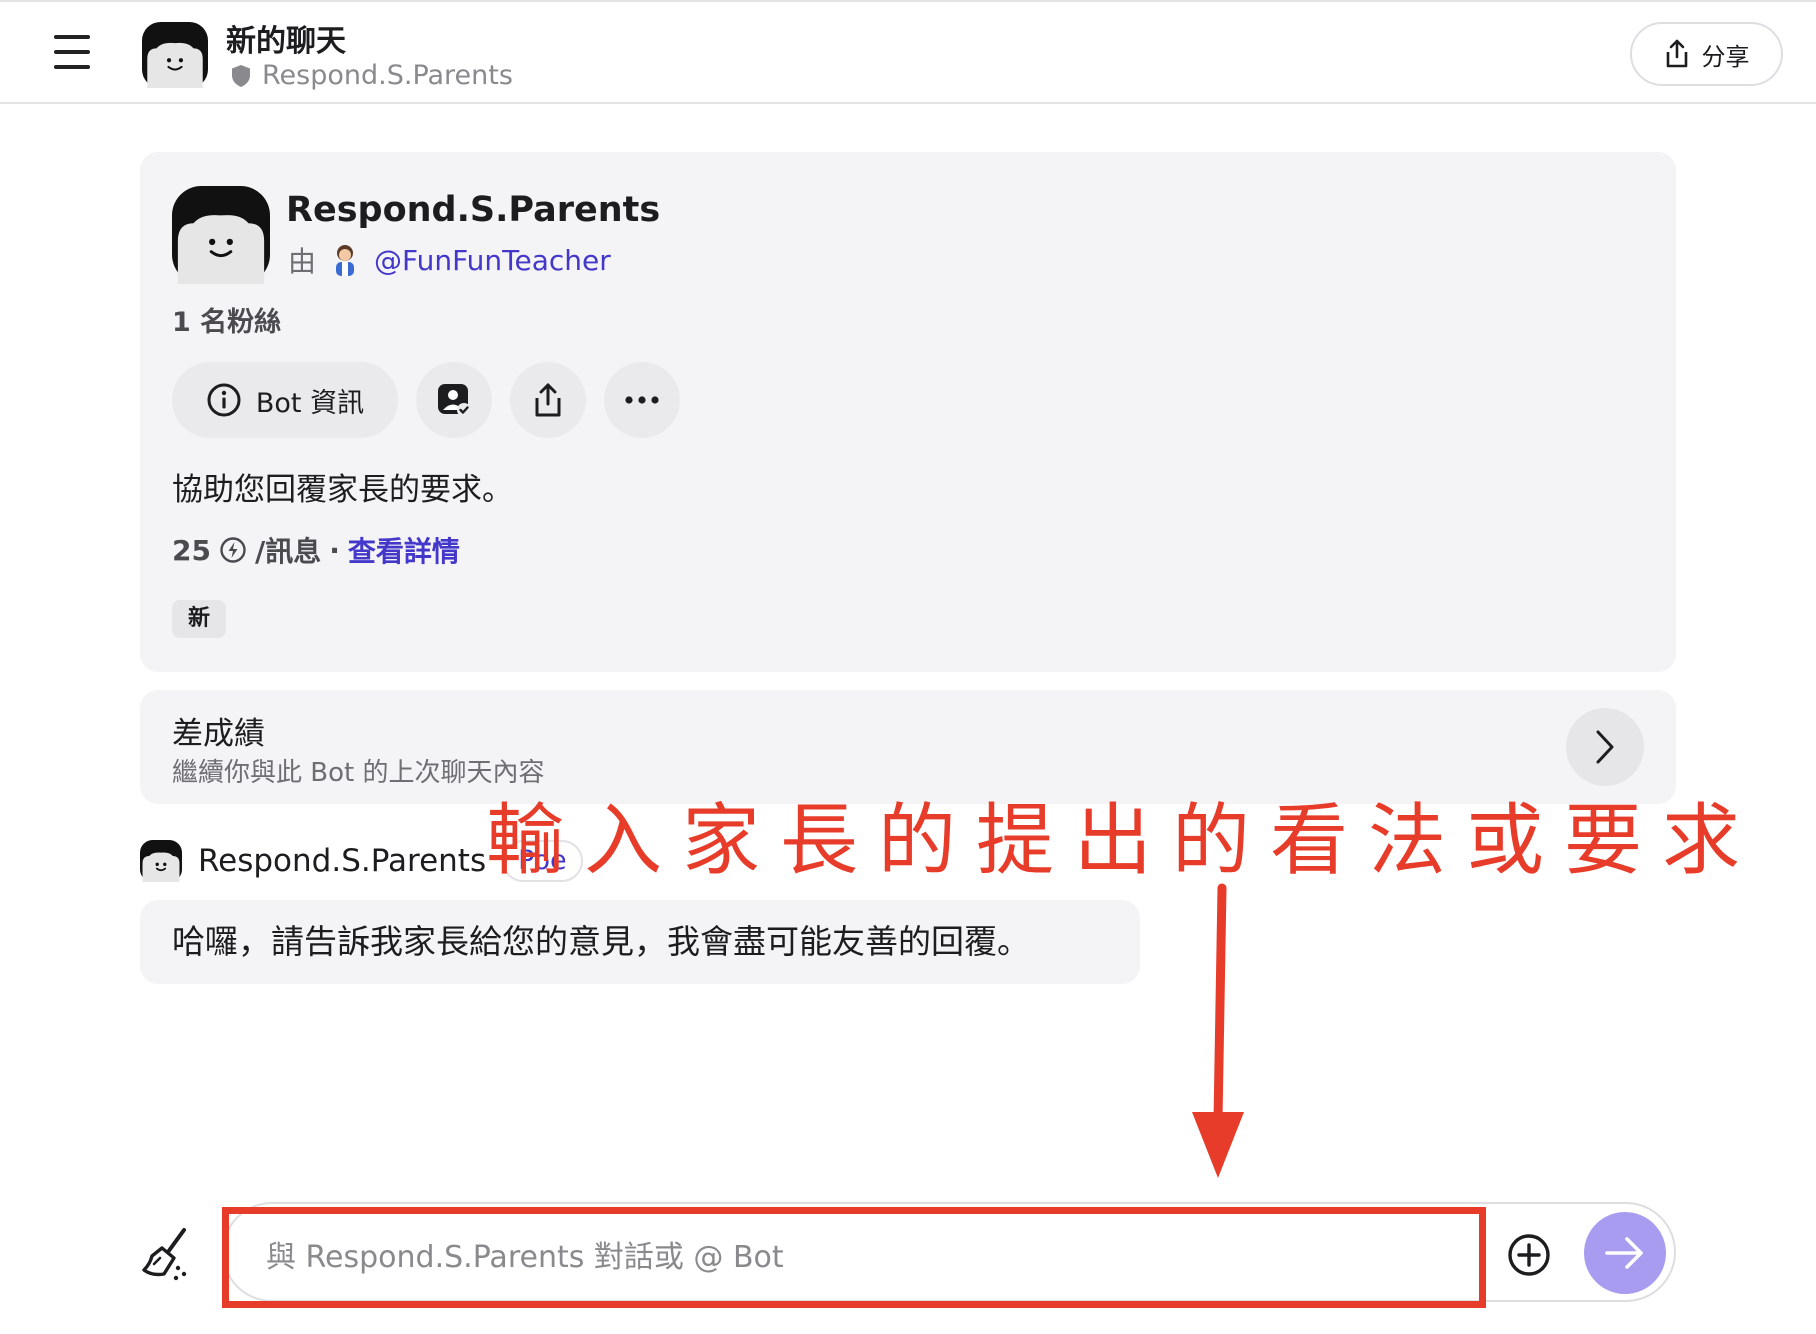  What do you see at coordinates (72, 52) in the screenshot?
I see `hamburger-menu-icon` at bounding box center [72, 52].